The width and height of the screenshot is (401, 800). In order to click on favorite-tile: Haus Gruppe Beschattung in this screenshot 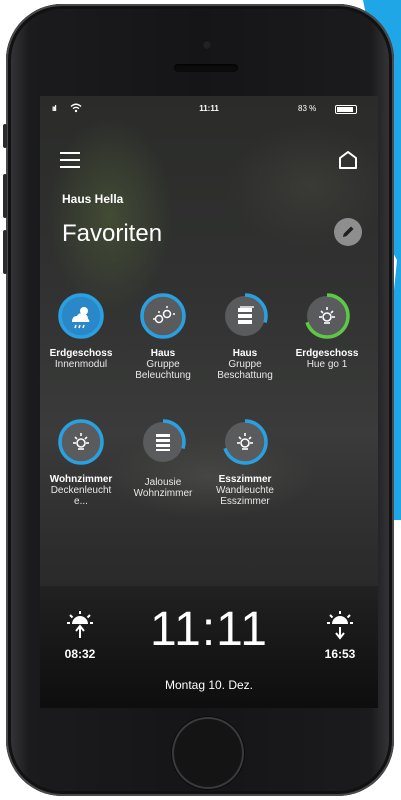, I will do `click(245, 336)`.